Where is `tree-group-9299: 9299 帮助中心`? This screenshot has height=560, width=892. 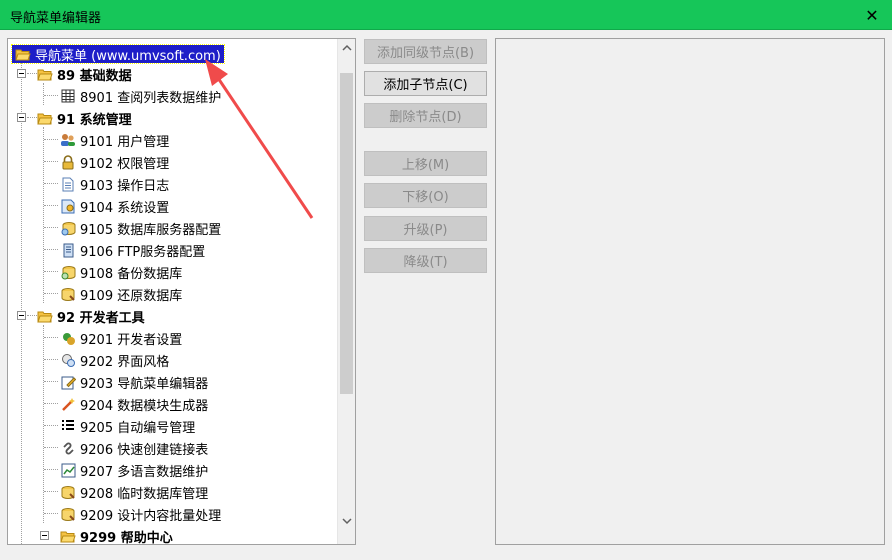
tree-group-9299: 9299 帮助中心 is located at coordinates (116, 535).